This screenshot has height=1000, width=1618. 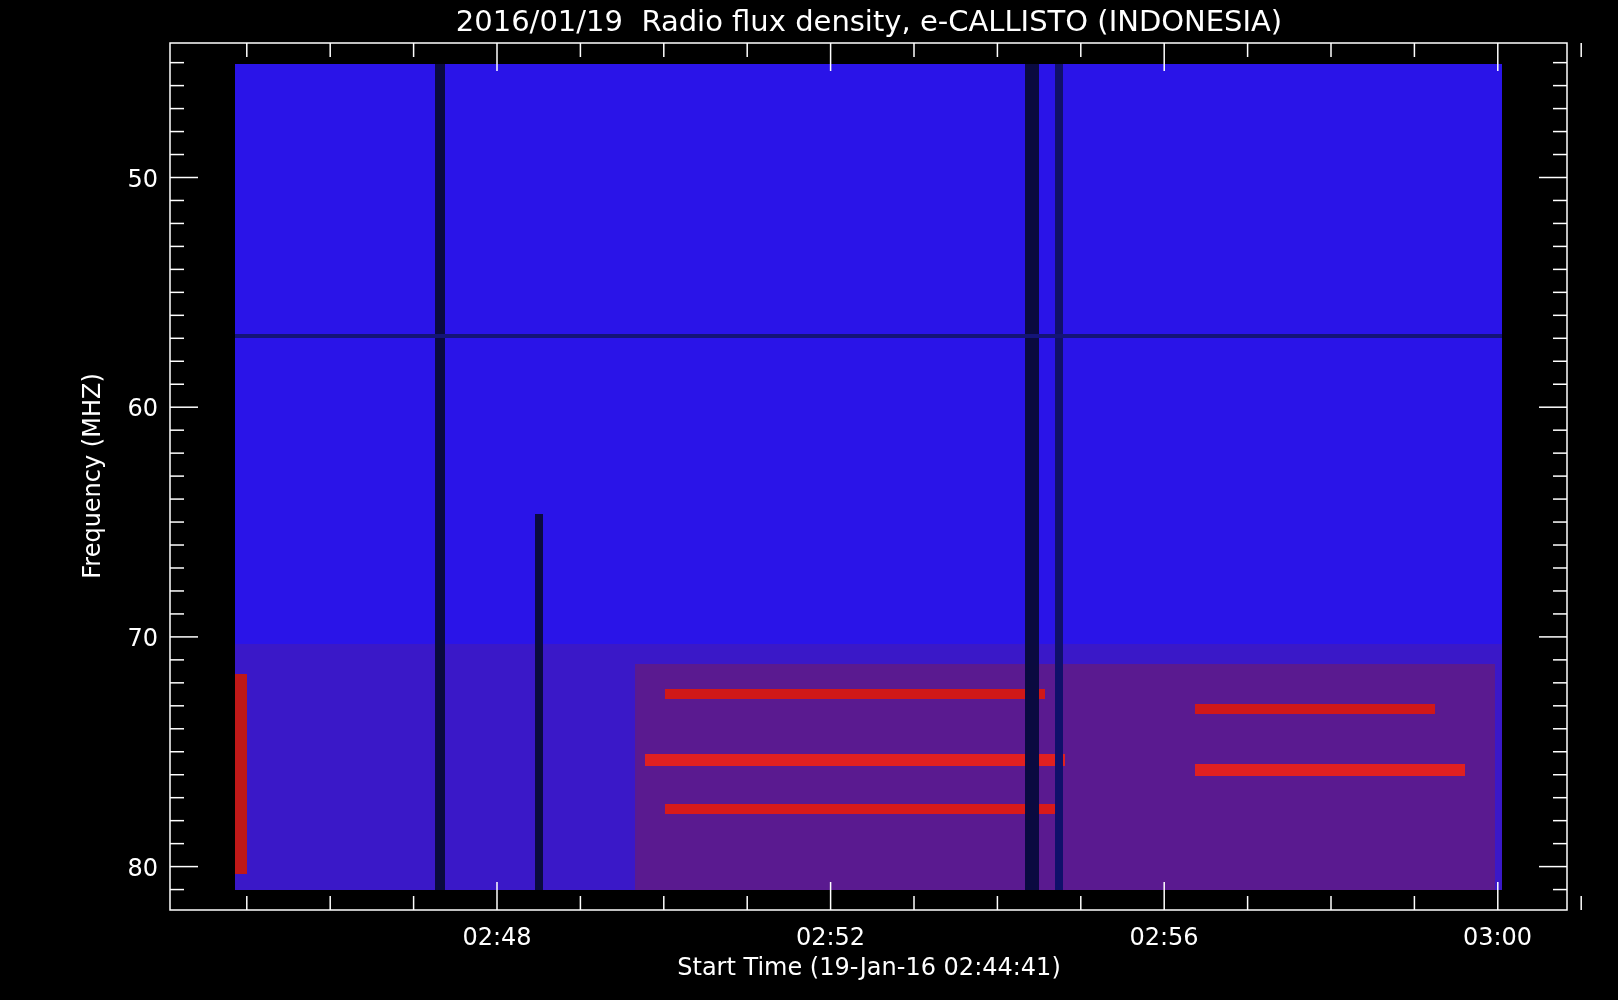 I want to click on axis-label: Start Time (19-Jan-16 02:44:41), so click(x=869, y=967).